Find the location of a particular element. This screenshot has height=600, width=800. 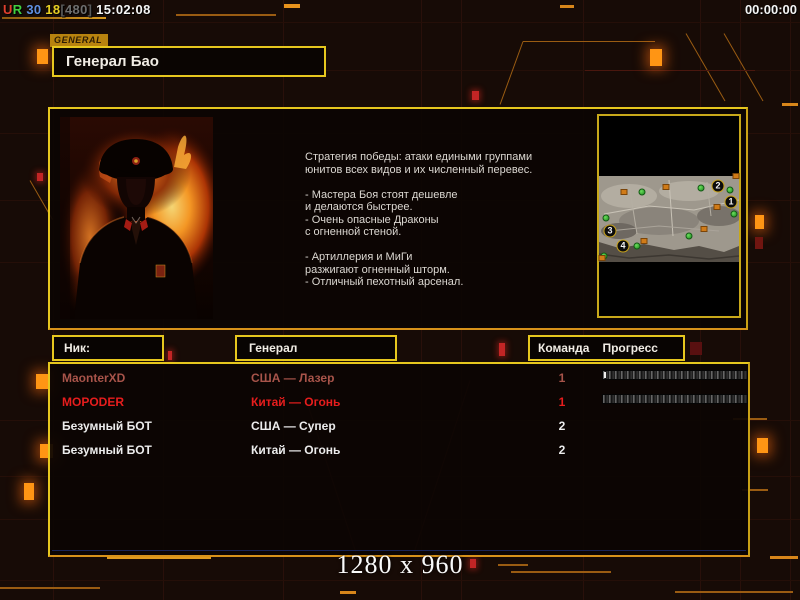

map-start-position-marker: 3 is located at coordinates (610, 231).